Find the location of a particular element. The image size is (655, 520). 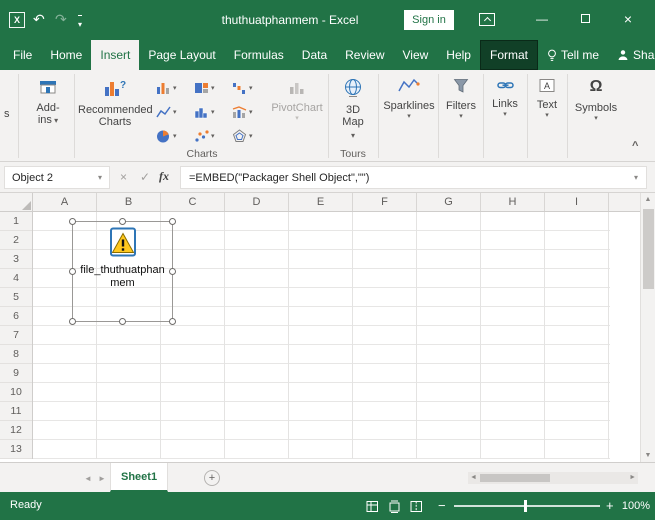

row-header: 3 is located at coordinates (16, 259).